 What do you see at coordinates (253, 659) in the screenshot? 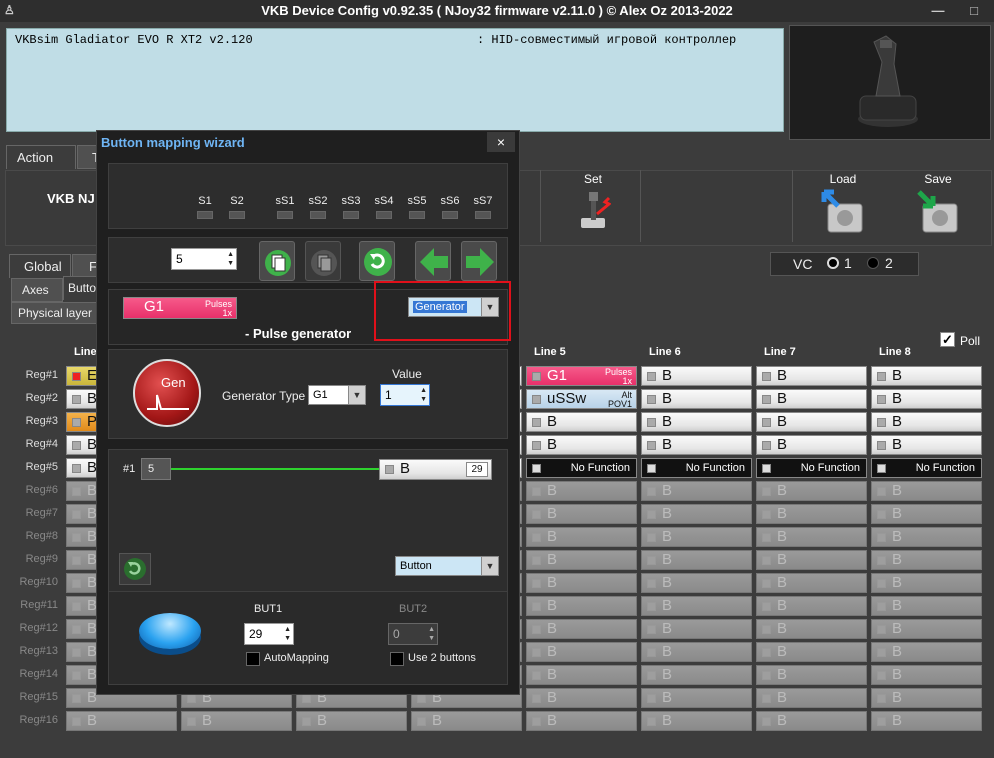
I see `automapping-checkbox` at bounding box center [253, 659].